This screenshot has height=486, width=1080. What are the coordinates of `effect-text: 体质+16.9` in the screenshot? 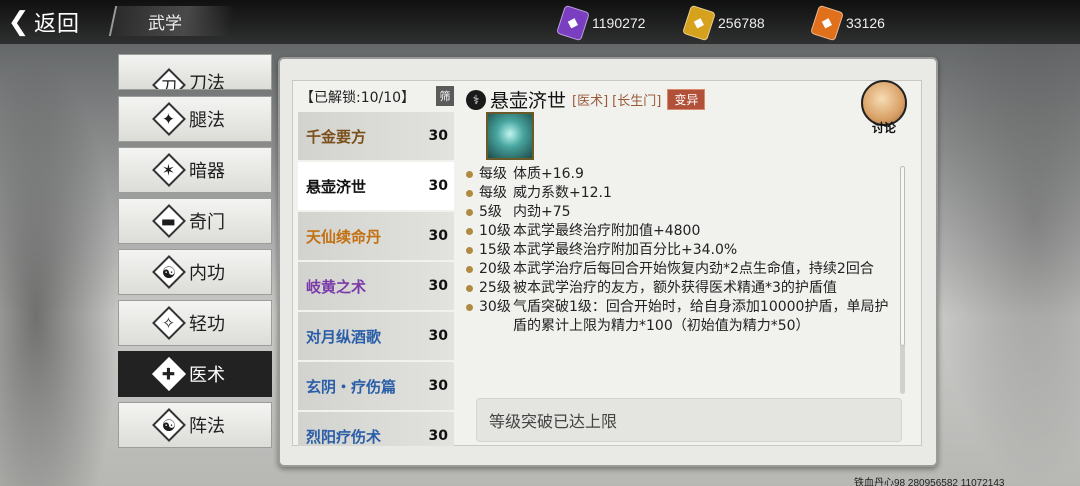 It's located at (548, 174).